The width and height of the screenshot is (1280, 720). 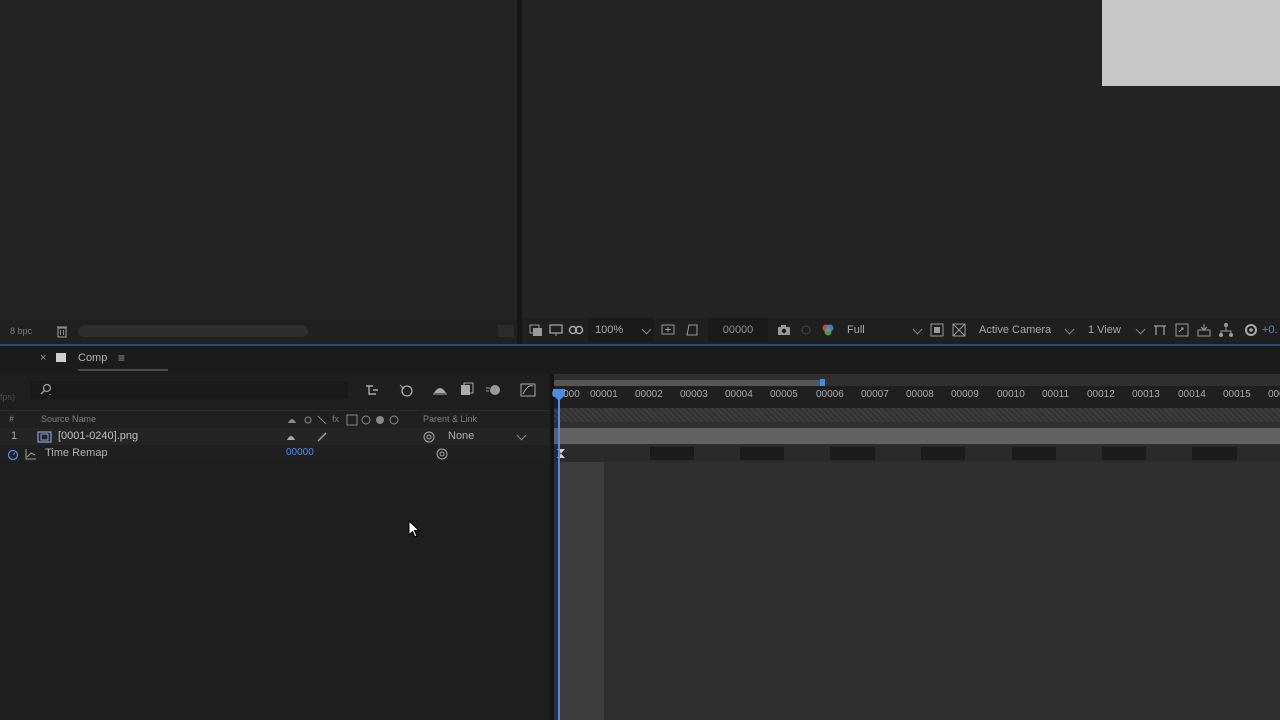 What do you see at coordinates (61, 357) in the screenshot?
I see `composition-icon` at bounding box center [61, 357].